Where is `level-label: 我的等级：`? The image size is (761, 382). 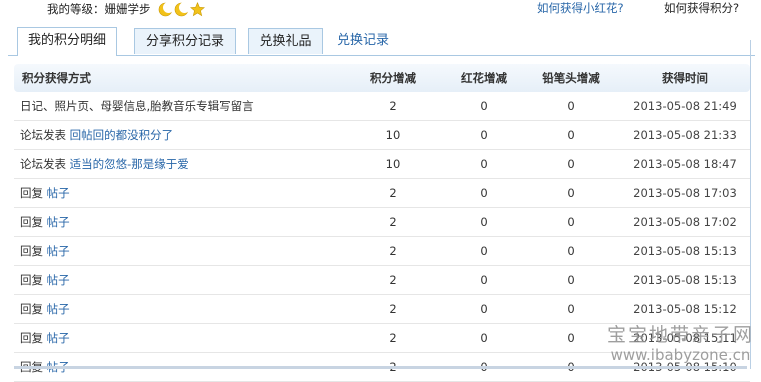
level-label: 我的等级： is located at coordinates (76, 9).